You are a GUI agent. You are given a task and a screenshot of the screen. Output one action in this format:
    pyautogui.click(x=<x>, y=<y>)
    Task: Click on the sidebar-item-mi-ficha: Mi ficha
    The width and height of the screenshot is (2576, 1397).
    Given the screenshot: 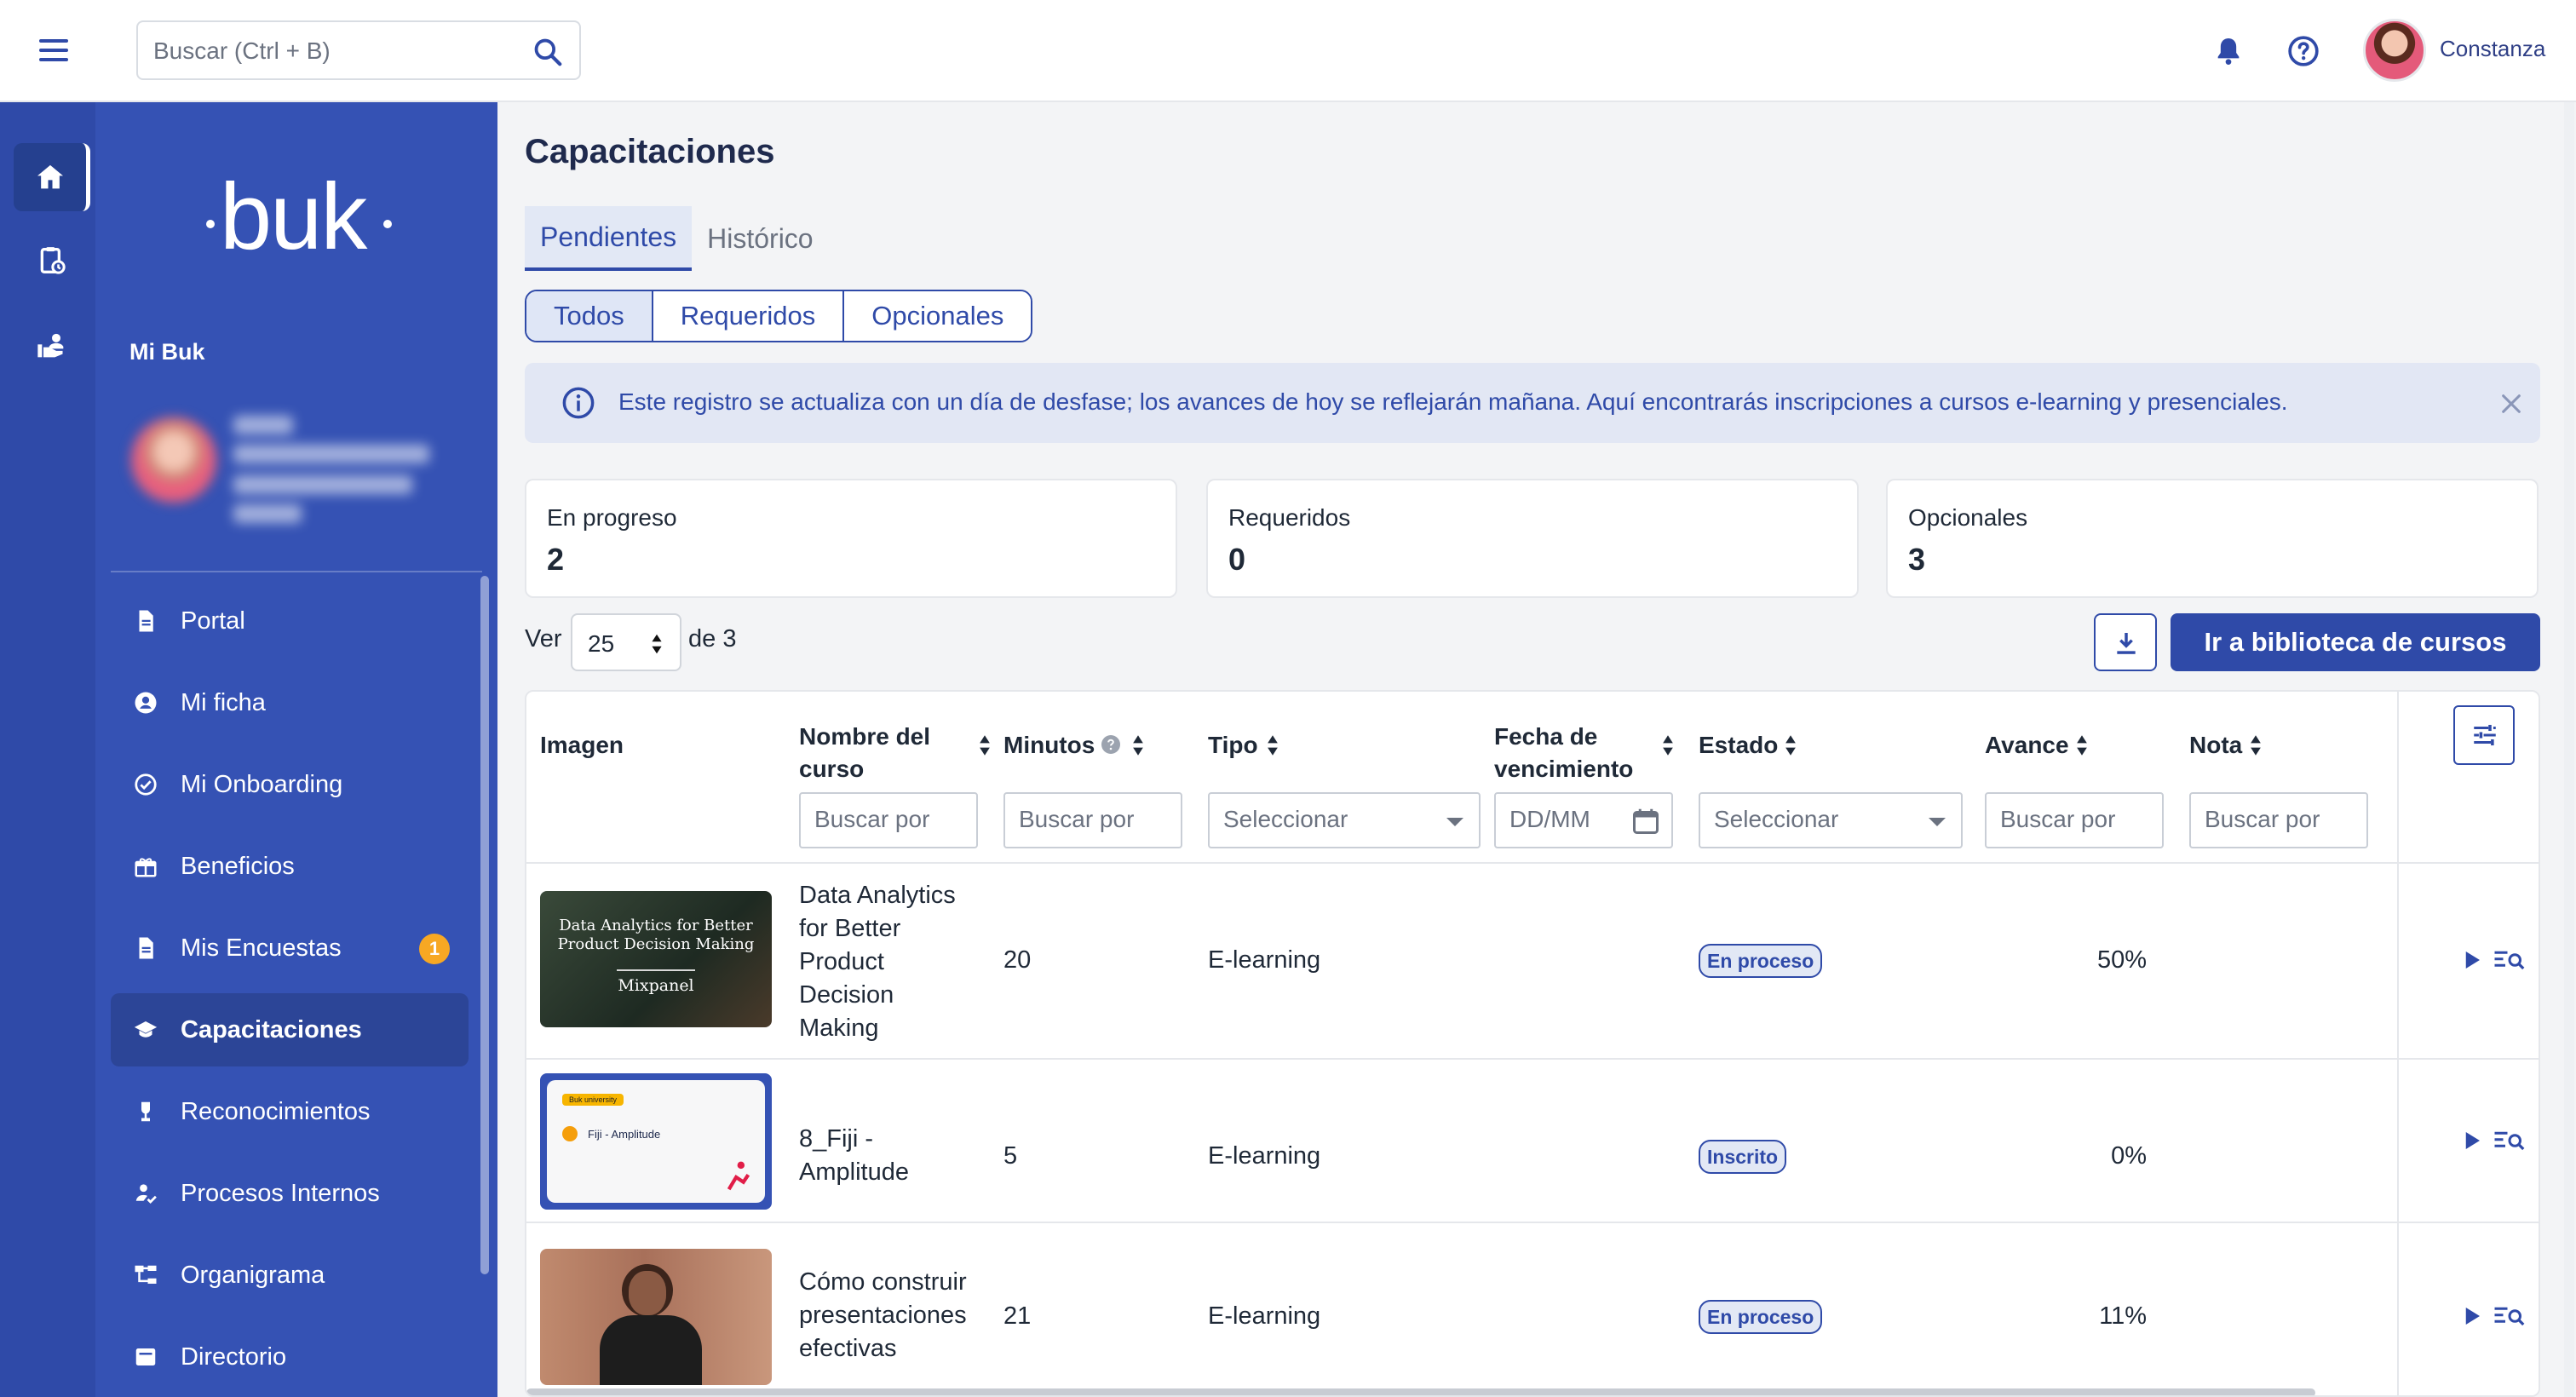 What is the action you would take?
    pyautogui.click(x=290, y=702)
    